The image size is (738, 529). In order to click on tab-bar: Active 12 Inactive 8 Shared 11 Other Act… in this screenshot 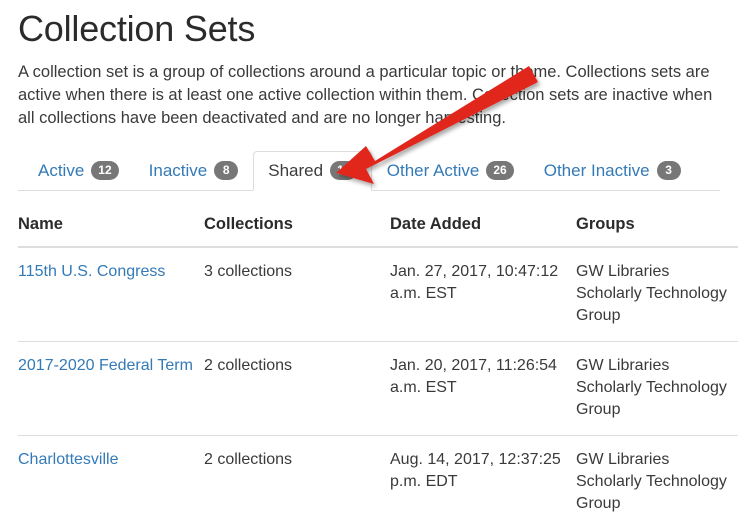, I will do `click(369, 171)`.